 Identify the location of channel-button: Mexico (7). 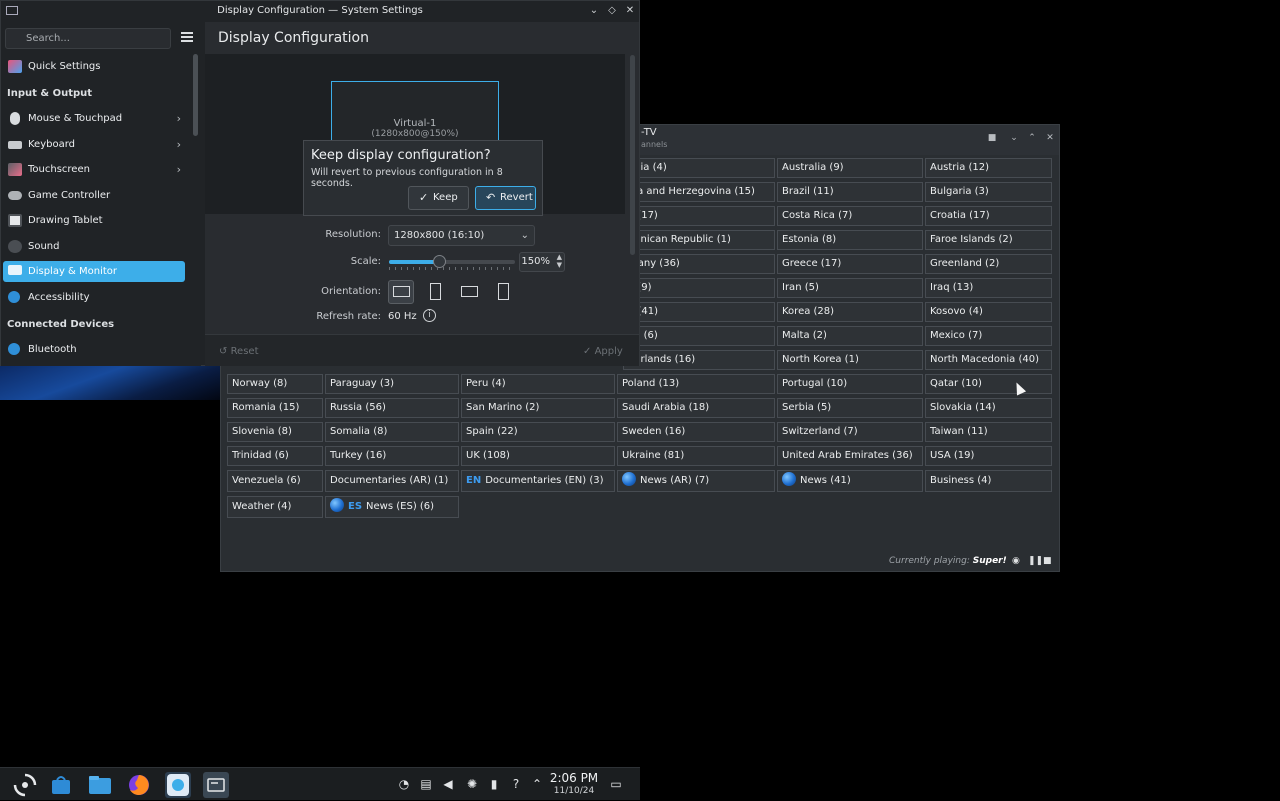
(988, 336).